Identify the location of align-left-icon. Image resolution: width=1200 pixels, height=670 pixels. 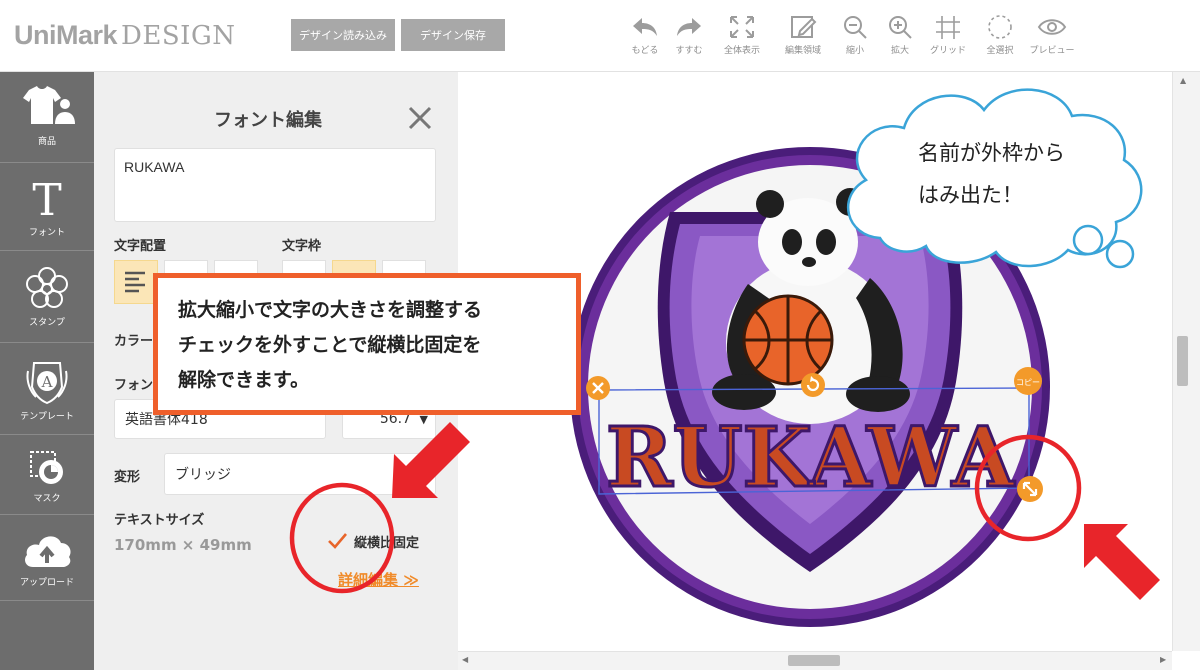
(136, 289).